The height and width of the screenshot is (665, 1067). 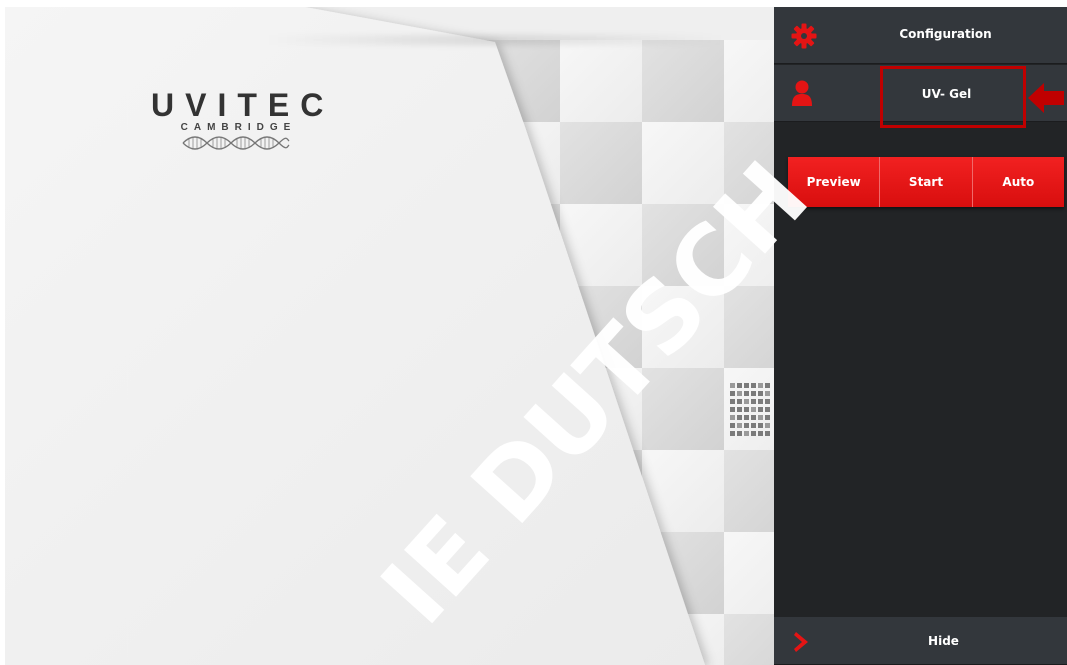 I want to click on action-button-group: Preview Start Auto, so click(x=926, y=182).